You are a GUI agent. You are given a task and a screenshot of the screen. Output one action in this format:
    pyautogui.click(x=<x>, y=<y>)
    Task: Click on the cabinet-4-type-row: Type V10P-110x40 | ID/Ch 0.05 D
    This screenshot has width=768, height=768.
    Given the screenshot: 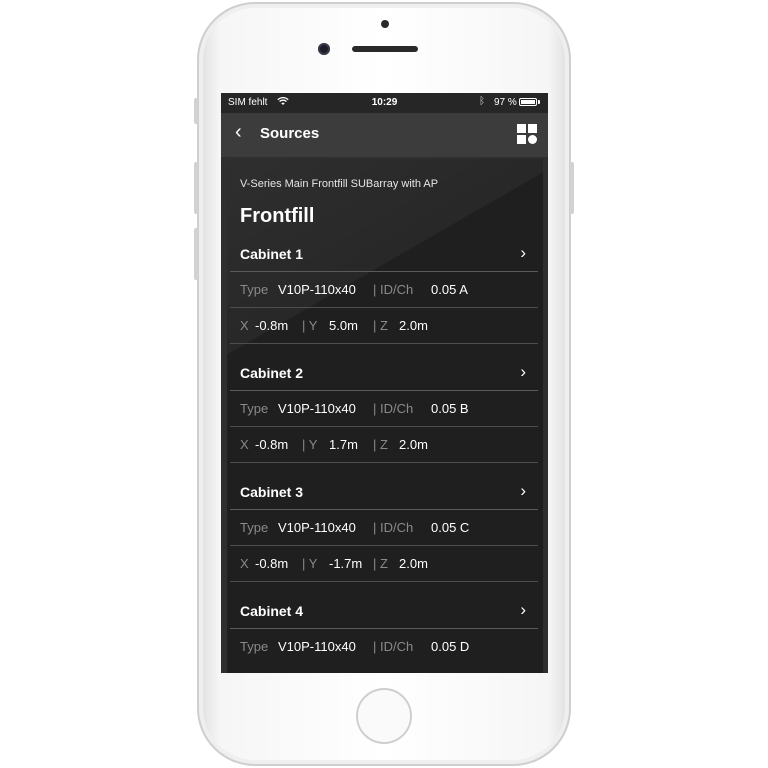 What is the action you would take?
    pyautogui.click(x=384, y=646)
    